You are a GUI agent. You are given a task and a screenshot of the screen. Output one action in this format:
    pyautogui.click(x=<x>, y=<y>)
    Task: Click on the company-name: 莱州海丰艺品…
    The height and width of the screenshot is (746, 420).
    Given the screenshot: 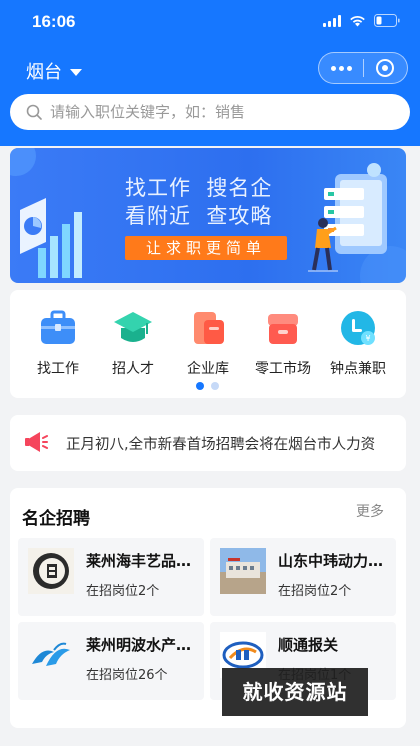 What is the action you would take?
    pyautogui.click(x=139, y=561)
    